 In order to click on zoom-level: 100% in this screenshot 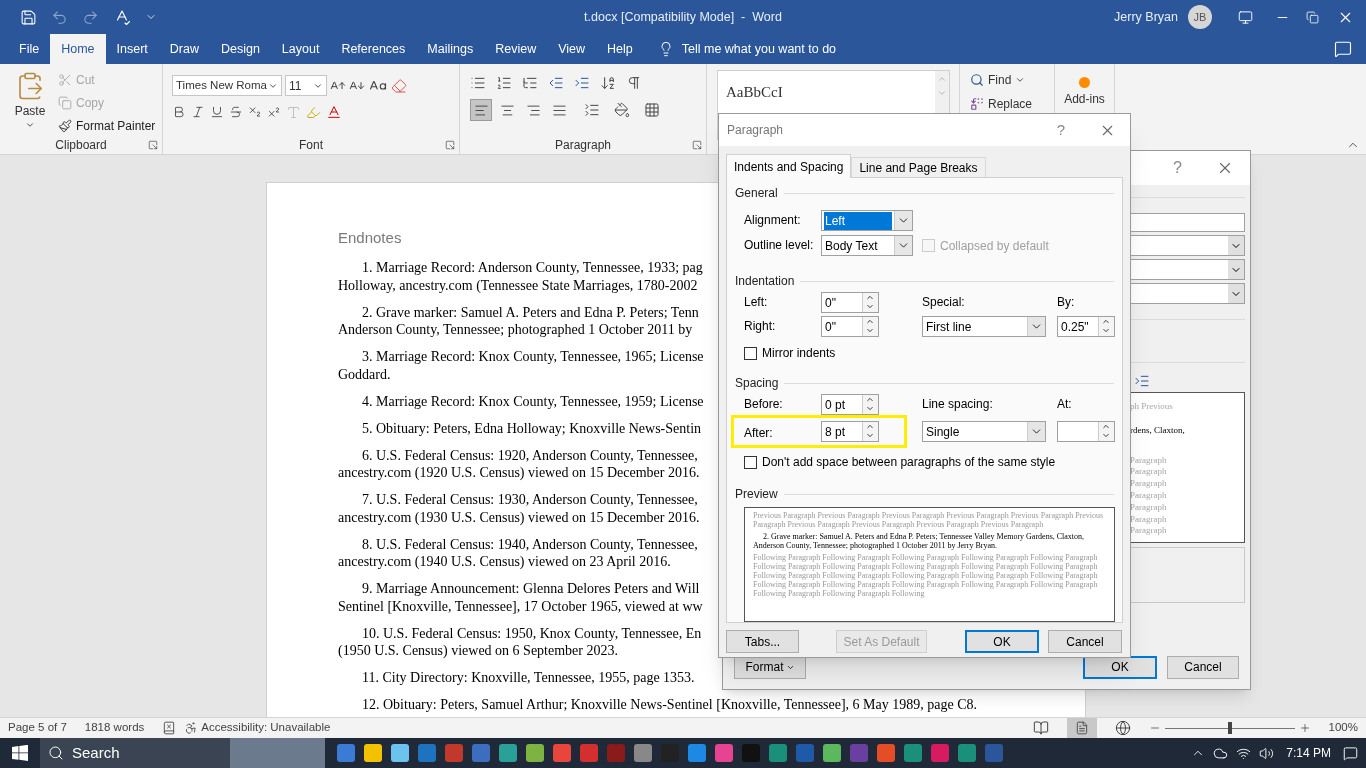, I will do `click(1343, 728)`.